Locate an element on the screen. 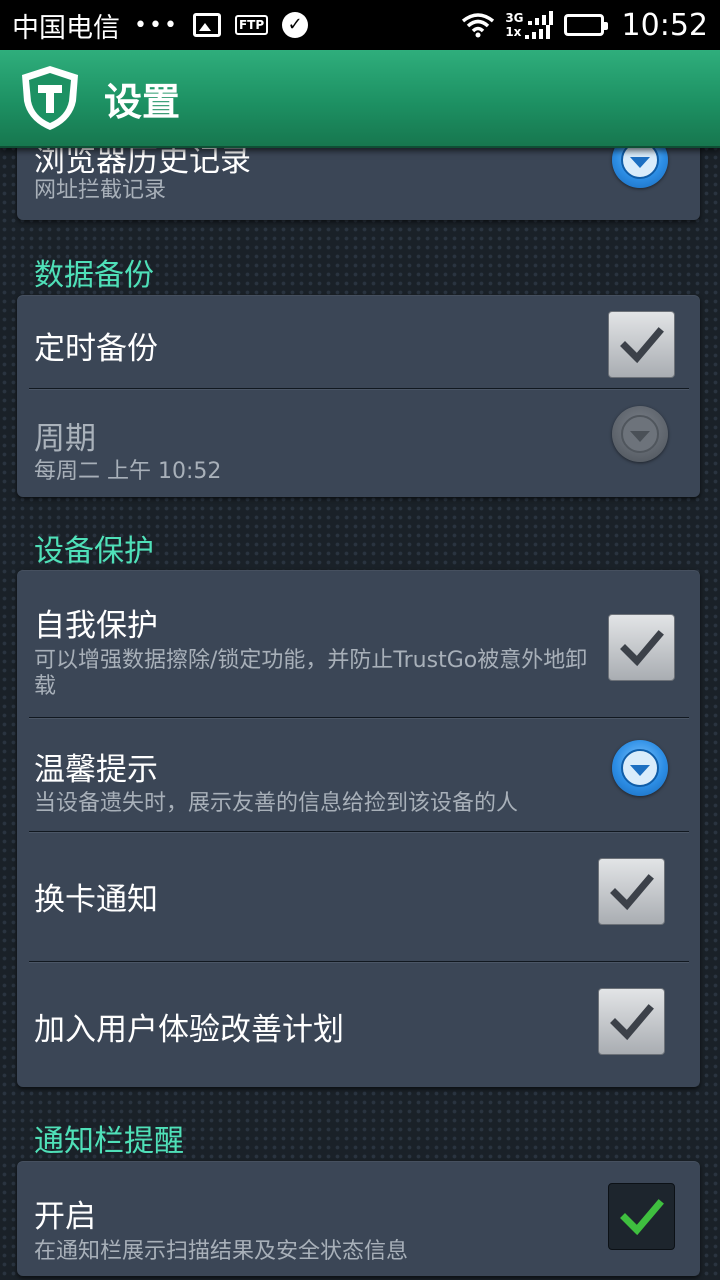 The height and width of the screenshot is (1280, 720). browser-history-card: 浏览器历史记录 网址拦截记录 is located at coordinates (358, 184).